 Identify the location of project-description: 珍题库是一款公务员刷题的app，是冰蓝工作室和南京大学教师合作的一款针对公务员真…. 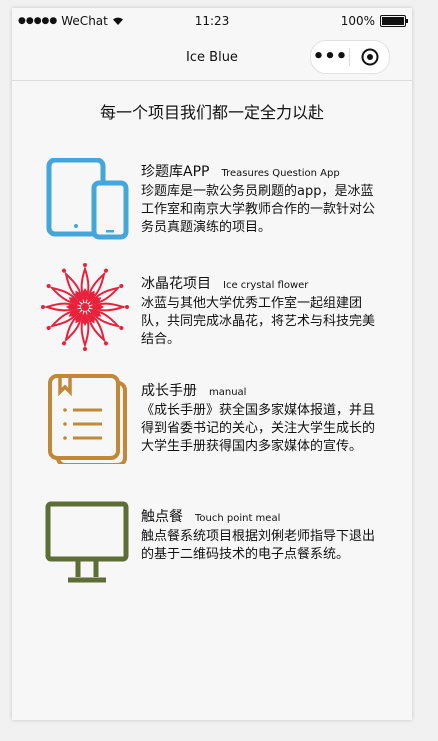
(258, 209).